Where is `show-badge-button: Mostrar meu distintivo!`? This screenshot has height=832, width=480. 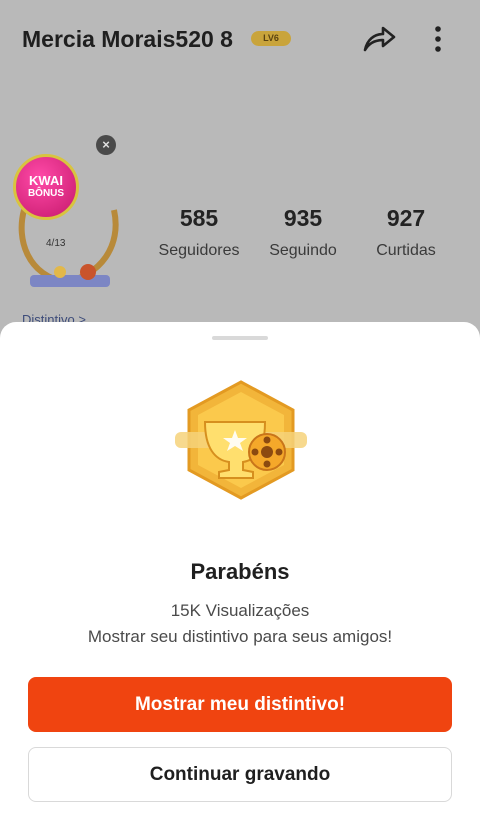
show-badge-button: Mostrar meu distintivo! is located at coordinates (240, 704).